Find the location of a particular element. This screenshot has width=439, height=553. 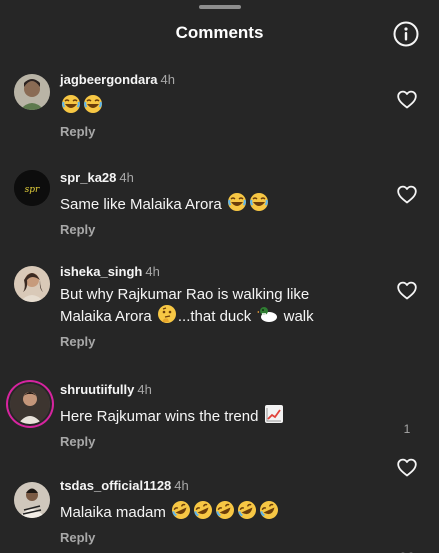

comment-item: tsdas_official1128 4h Malaika madam Reply is located at coordinates (219, 512).